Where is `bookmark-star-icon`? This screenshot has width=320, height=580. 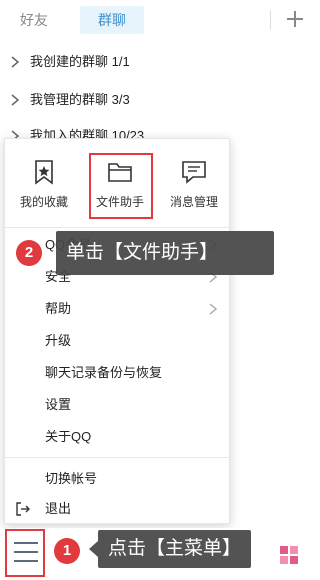 bookmark-star-icon is located at coordinates (44, 172).